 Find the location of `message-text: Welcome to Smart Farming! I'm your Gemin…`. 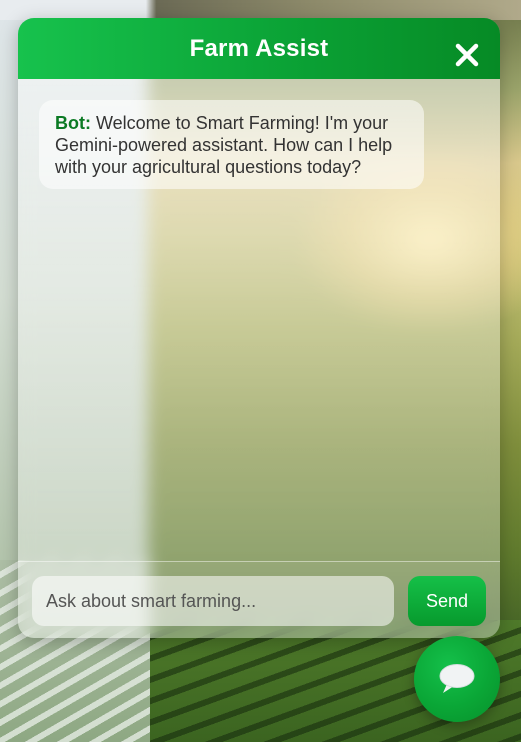

message-text: Welcome to Smart Farming! I'm your Gemin… is located at coordinates (224, 145).